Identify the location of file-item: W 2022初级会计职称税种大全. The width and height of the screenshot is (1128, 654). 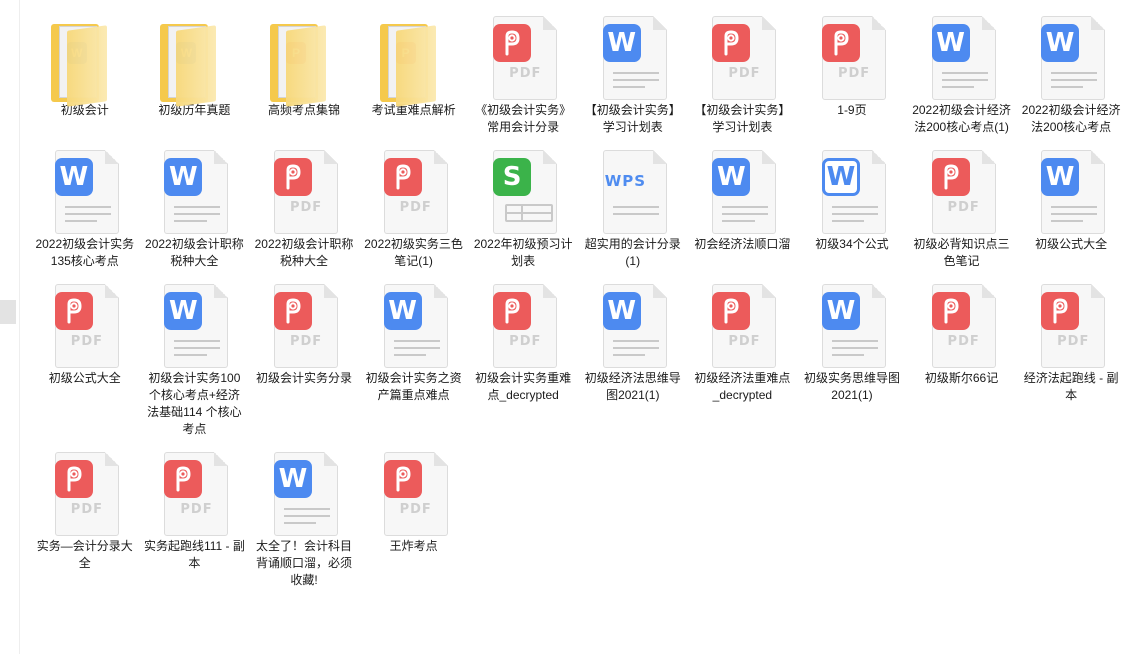
(195, 206).